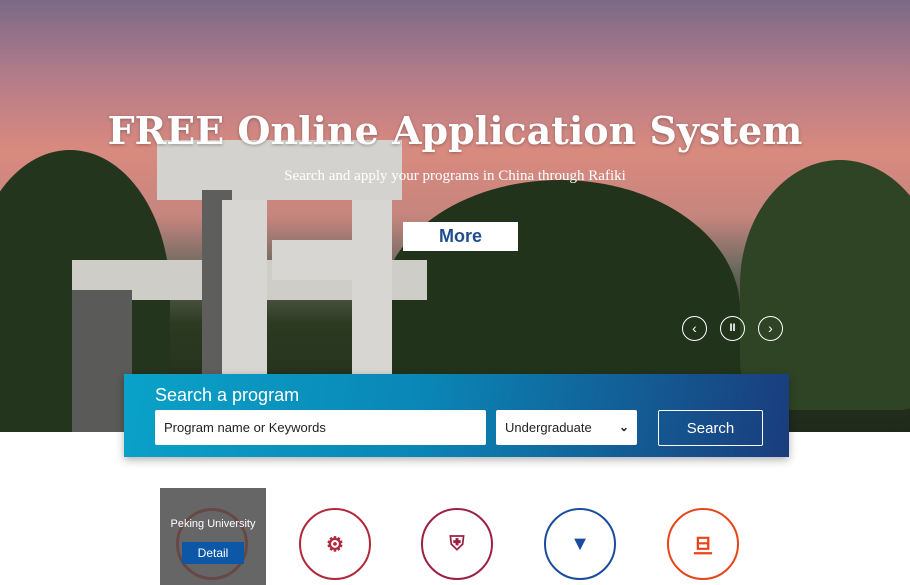 This screenshot has width=910, height=585. Describe the element at coordinates (320, 427) in the screenshot. I see `keyword-input` at that location.